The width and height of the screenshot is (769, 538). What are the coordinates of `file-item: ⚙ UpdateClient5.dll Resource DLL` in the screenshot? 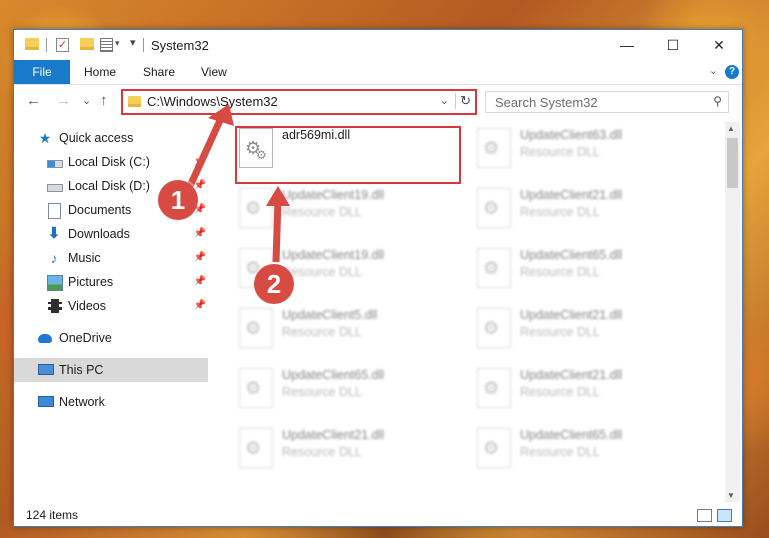 It's located at (348, 331).